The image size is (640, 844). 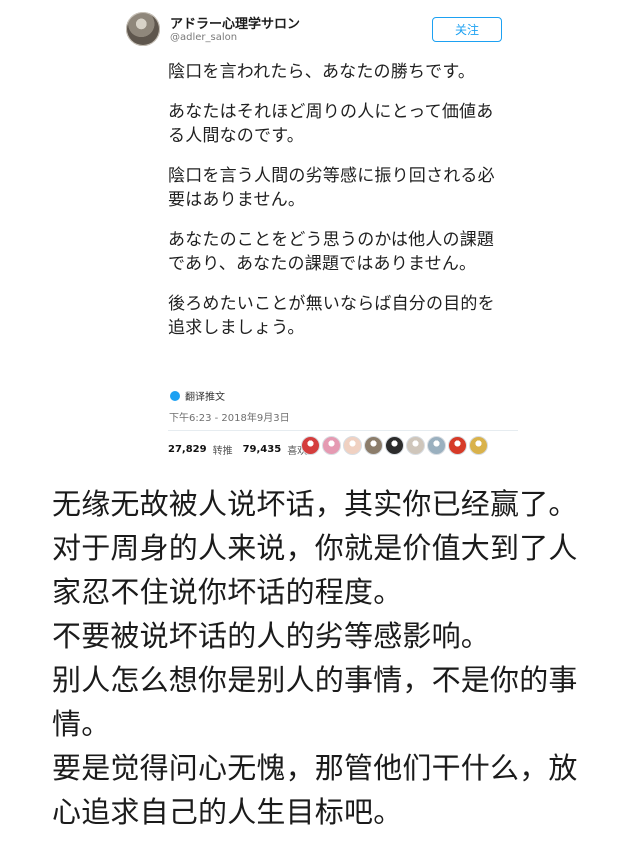 I want to click on tweet-paragraph: 陰口を言われたら、あなたの勝ちです。, so click(x=322, y=72).